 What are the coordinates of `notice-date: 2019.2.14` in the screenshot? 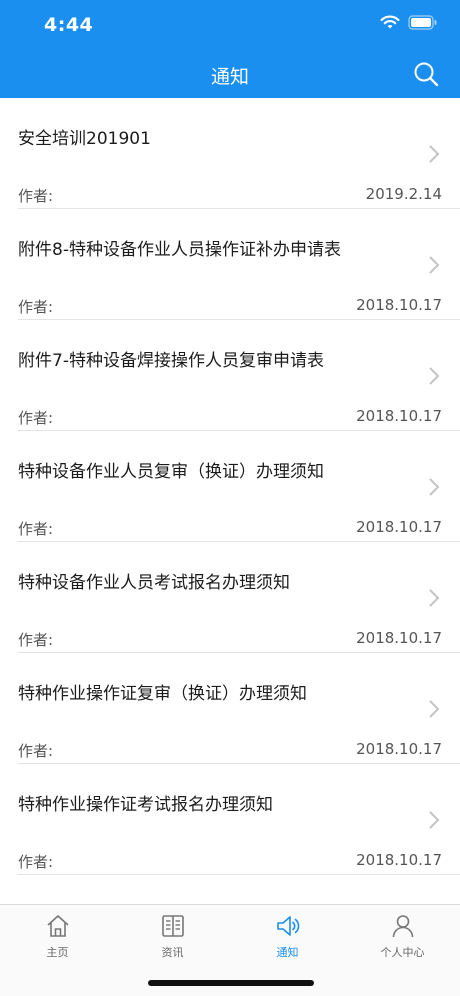 It's located at (403, 194).